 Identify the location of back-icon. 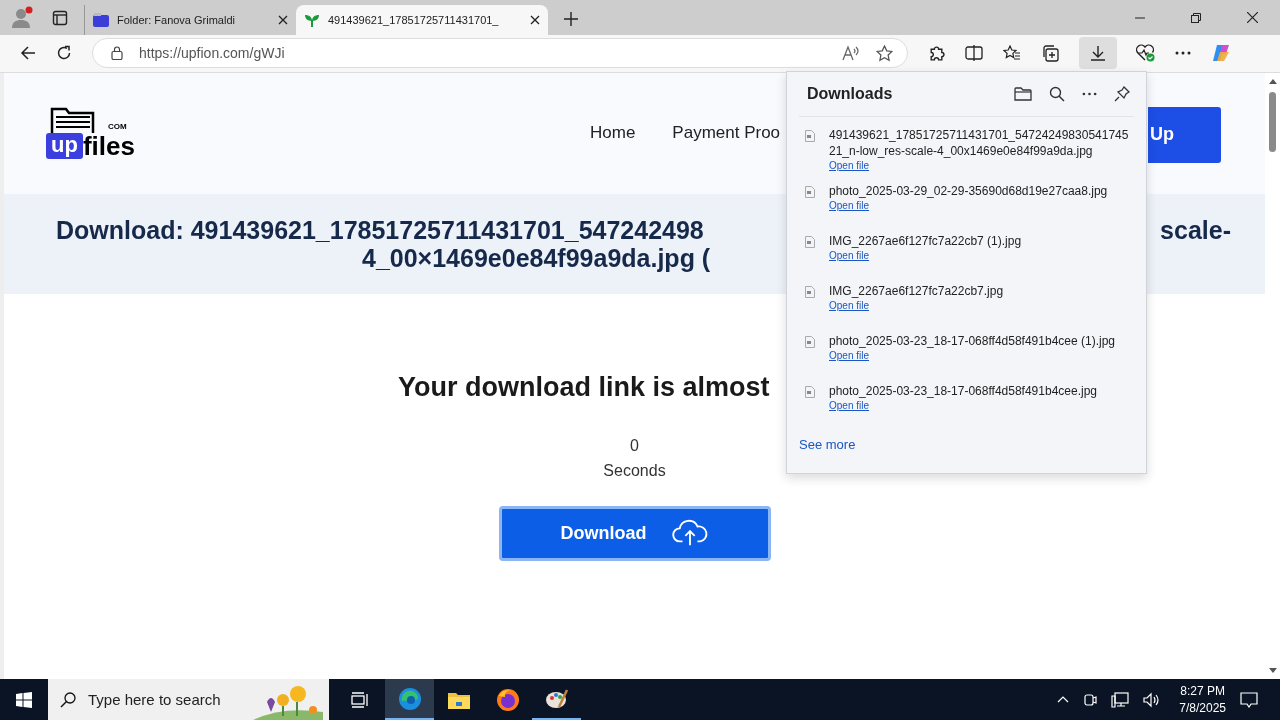
(28, 53).